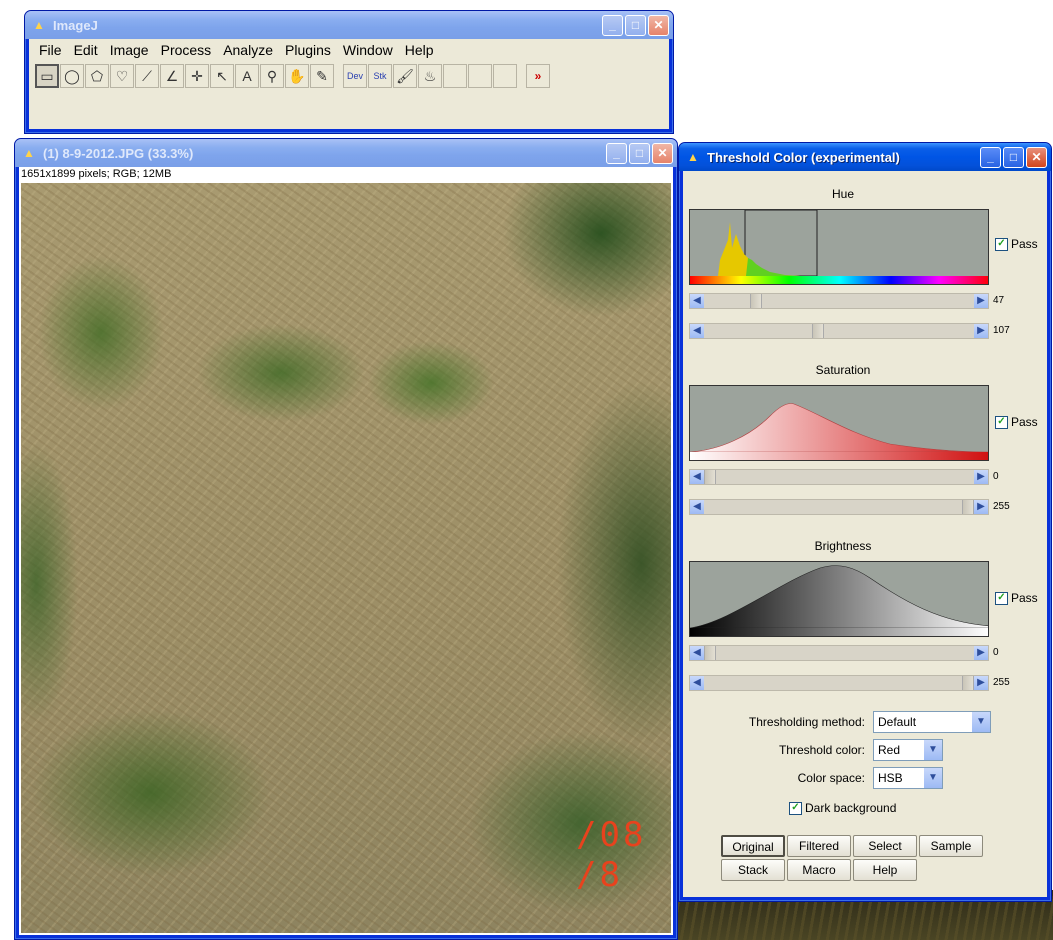 The height and width of the screenshot is (940, 1053). What do you see at coordinates (819, 846) in the screenshot?
I see `filtered-button: Filtered` at bounding box center [819, 846].